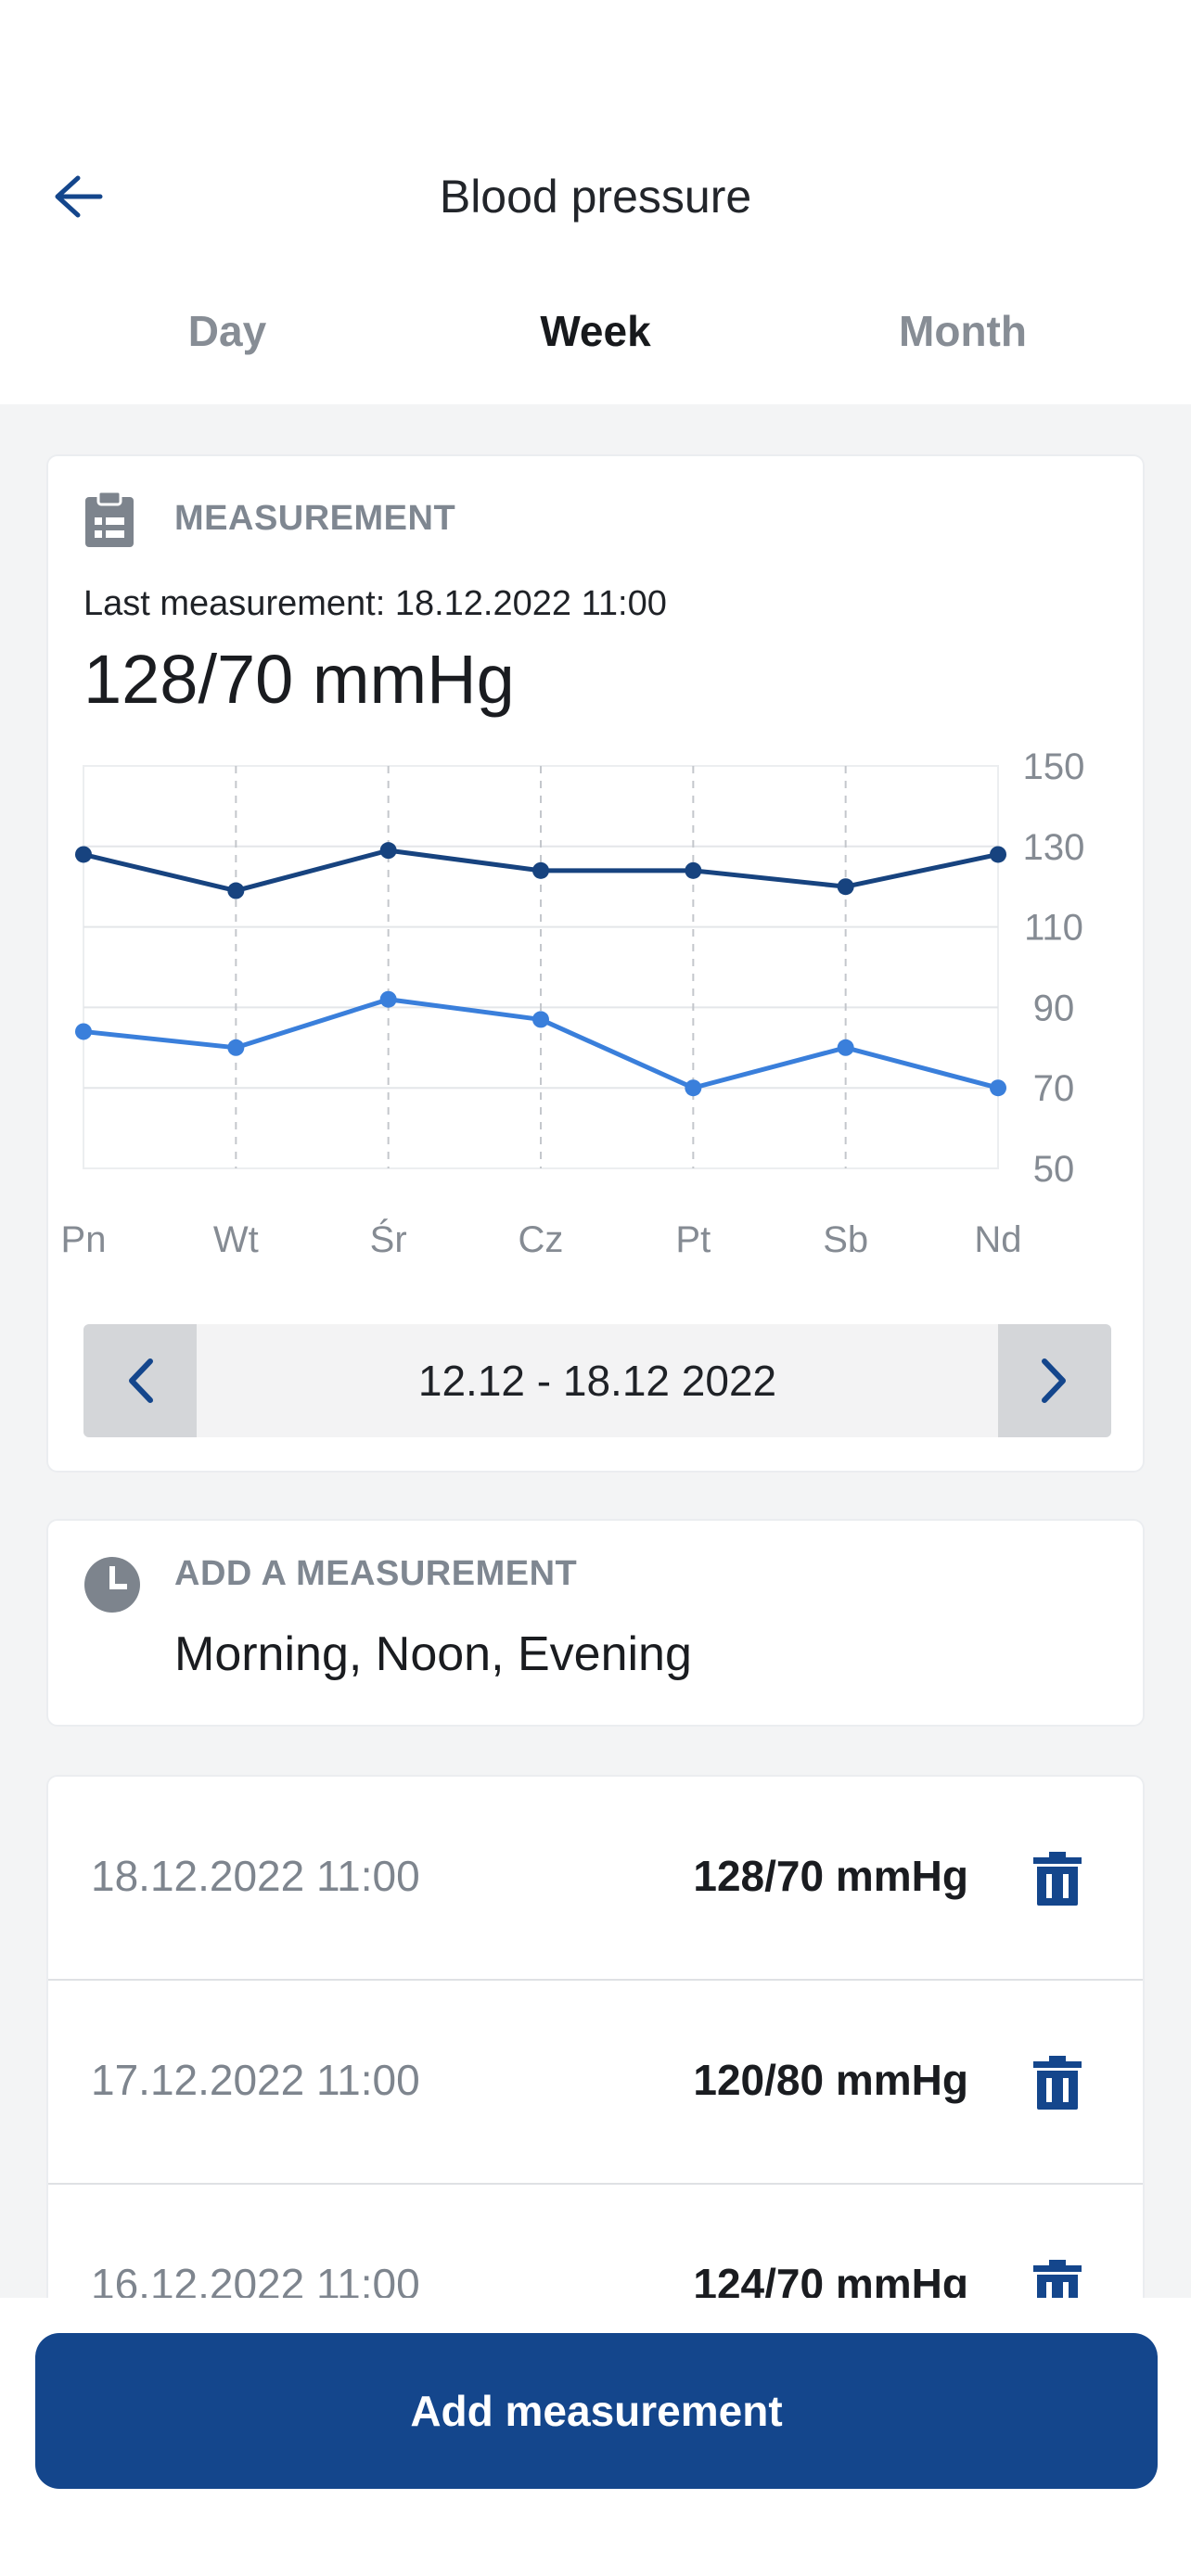 The width and height of the screenshot is (1191, 2576). What do you see at coordinates (541, 1239) in the screenshot?
I see `x-tick-label: Cz` at bounding box center [541, 1239].